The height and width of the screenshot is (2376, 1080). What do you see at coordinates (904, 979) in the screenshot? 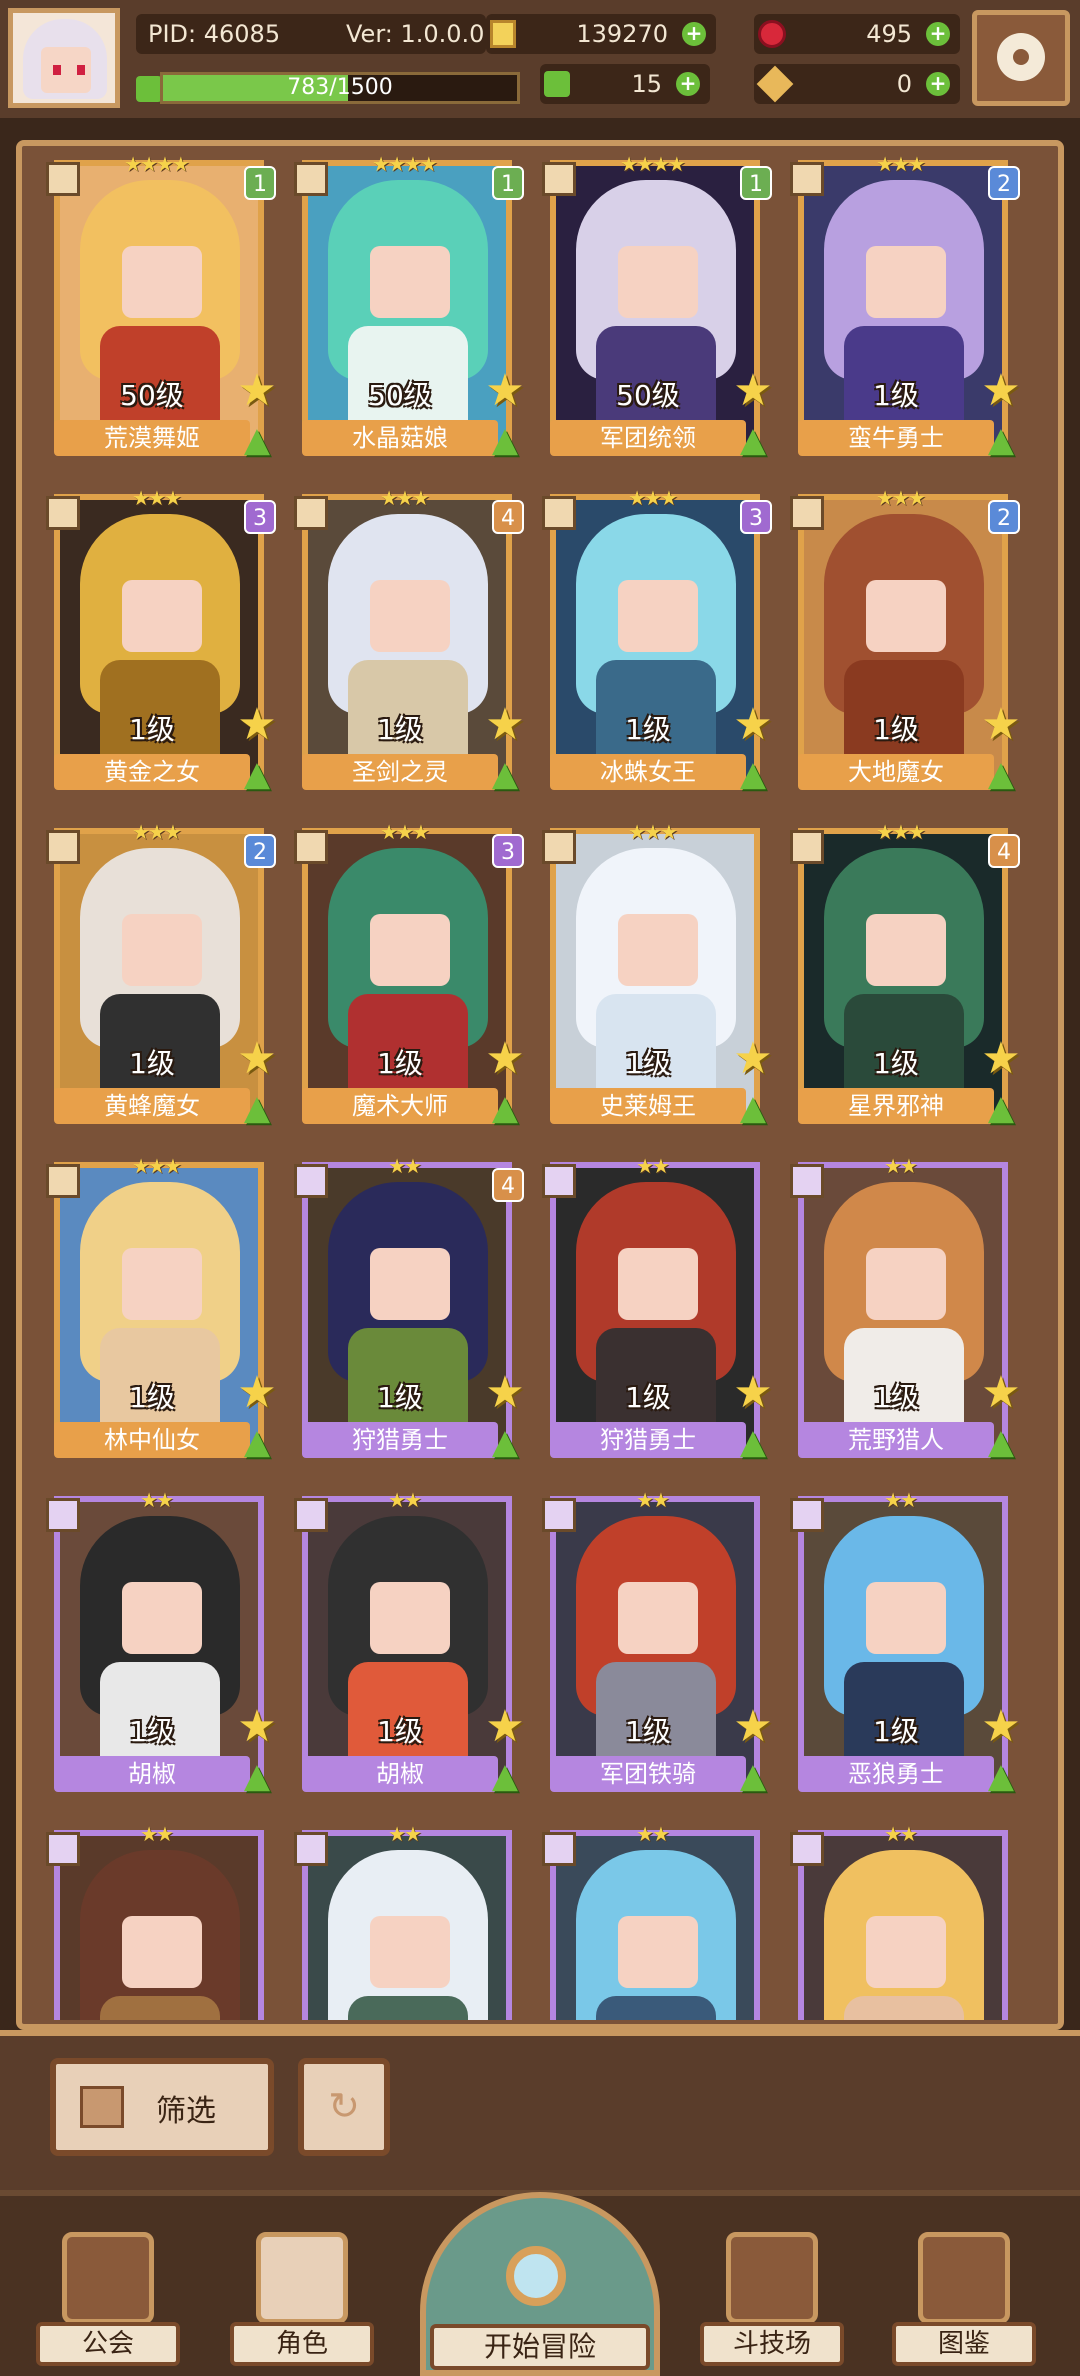
I see `character-card: ★★★ 4 1级 星界邪神 ★ ▲` at bounding box center [904, 979].